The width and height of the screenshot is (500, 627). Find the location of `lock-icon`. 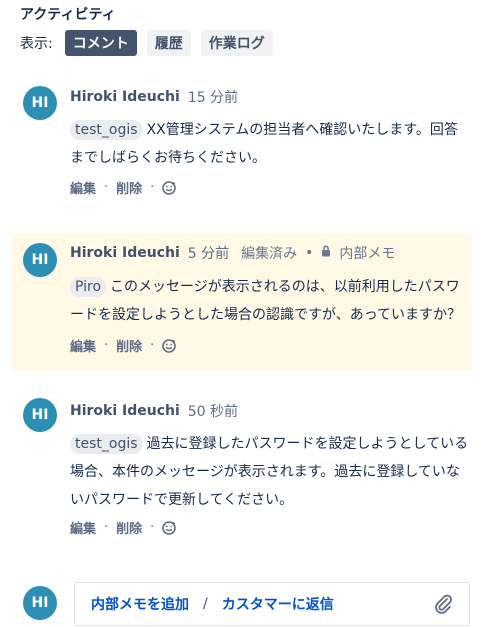

lock-icon is located at coordinates (326, 253).